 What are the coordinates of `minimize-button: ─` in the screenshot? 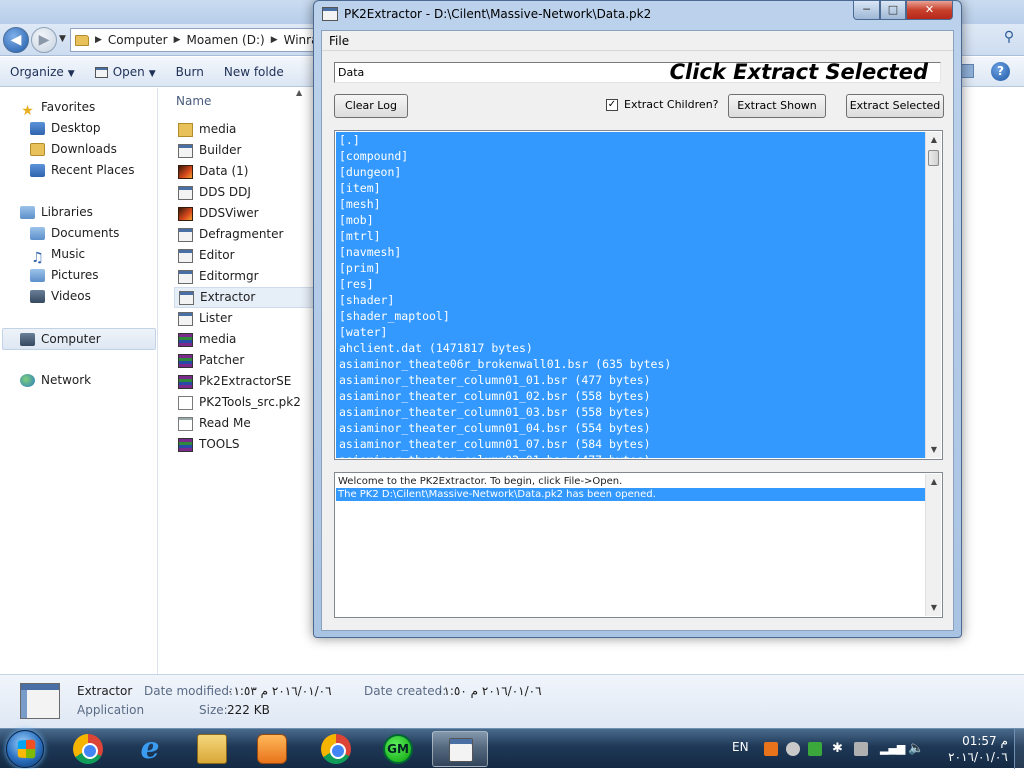 It's located at (866, 10).